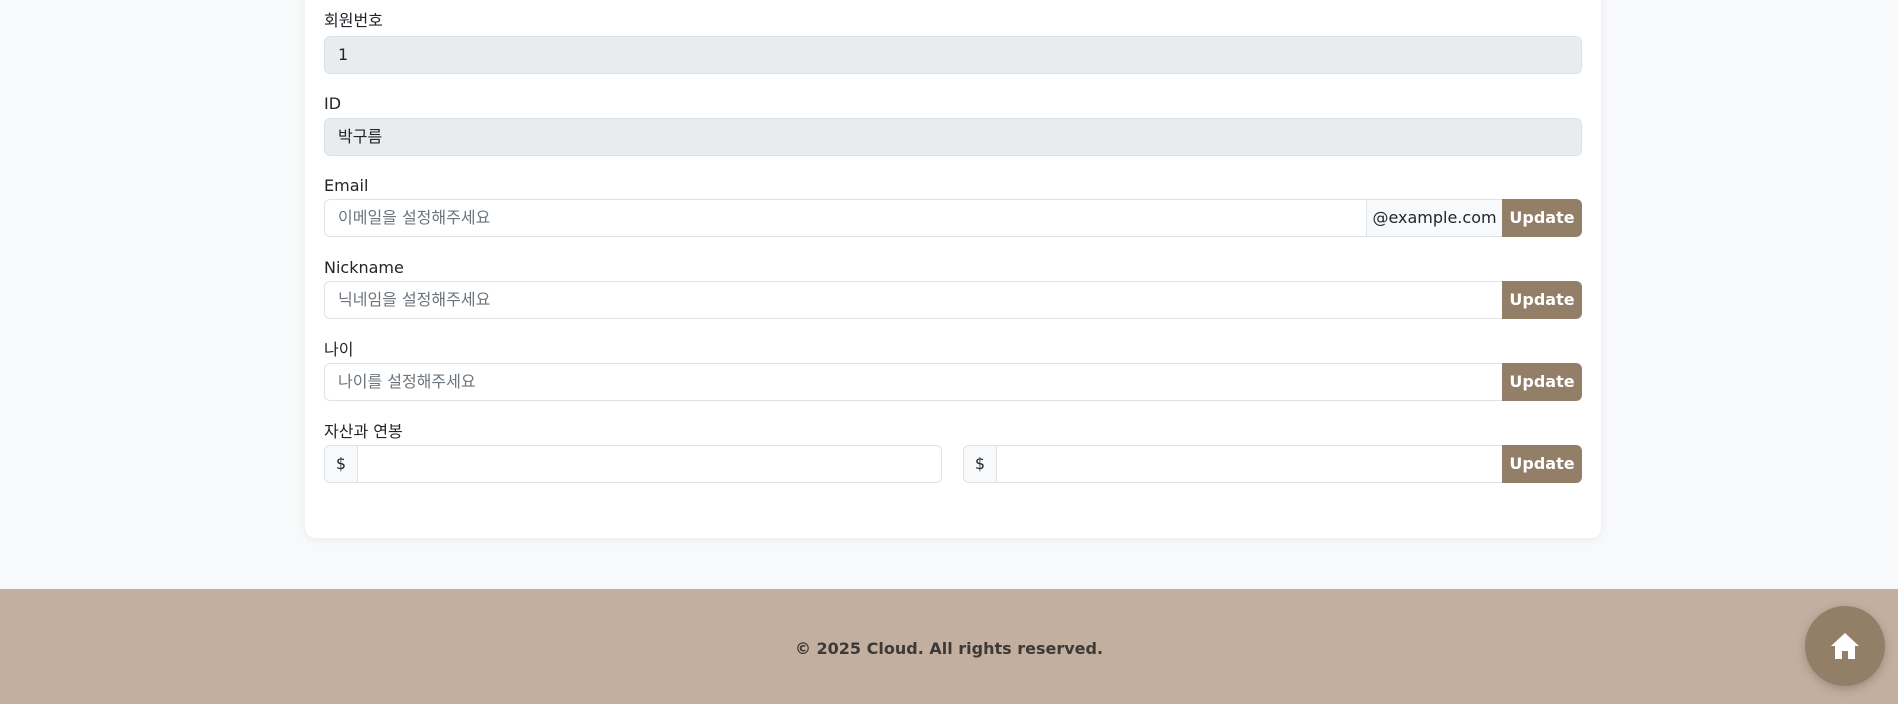  Describe the element at coordinates (364, 267) in the screenshot. I see `nickname-label: Nickname` at that location.